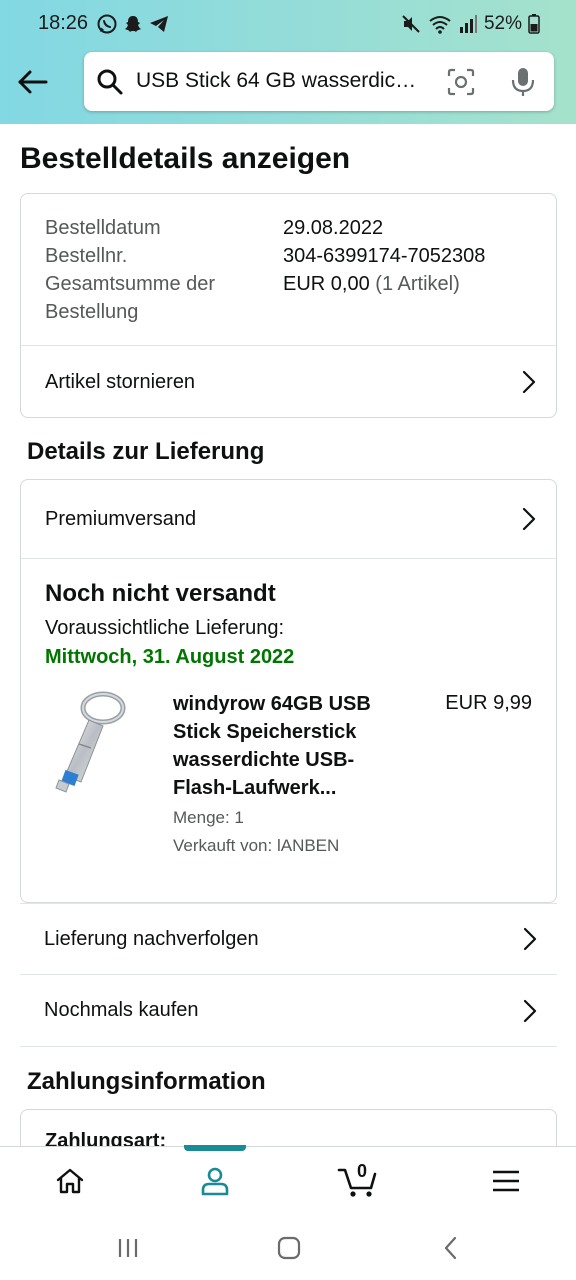 This screenshot has width=576, height=1280. I want to click on notification-icons, so click(133, 24).